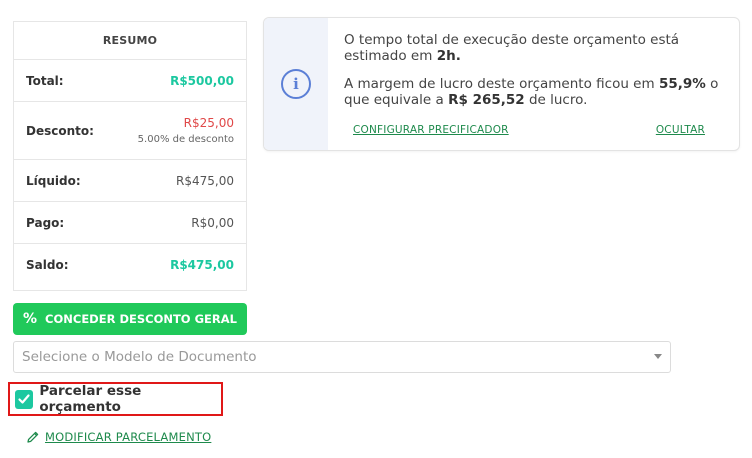 The height and width of the screenshot is (458, 752). What do you see at coordinates (212, 222) in the screenshot?
I see `paid-value: R$0,00` at bounding box center [212, 222].